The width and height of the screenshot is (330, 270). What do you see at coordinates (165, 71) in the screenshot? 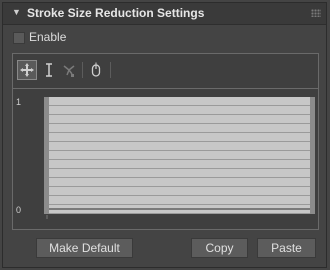
I see `curve-toolbar` at bounding box center [165, 71].